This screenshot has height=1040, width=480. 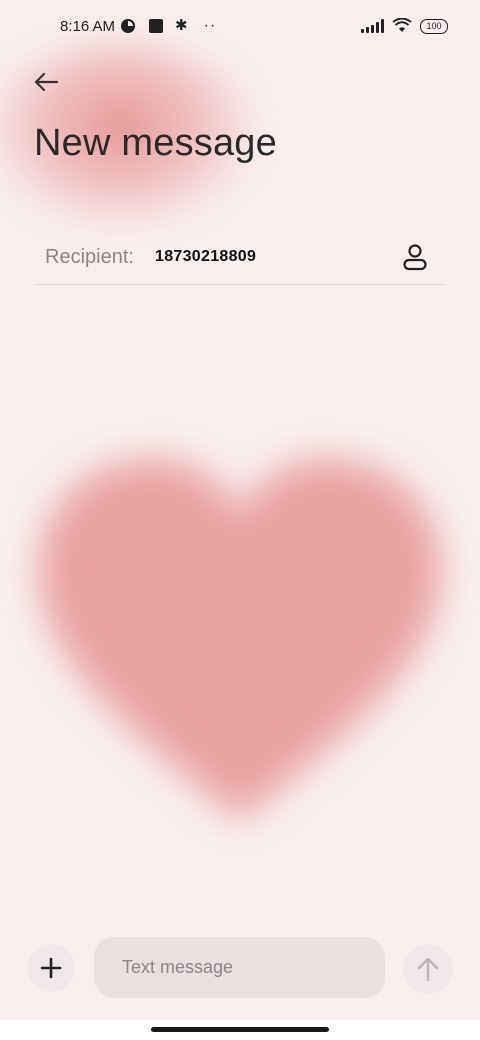 I want to click on contact-person-icon, so click(x=415, y=257).